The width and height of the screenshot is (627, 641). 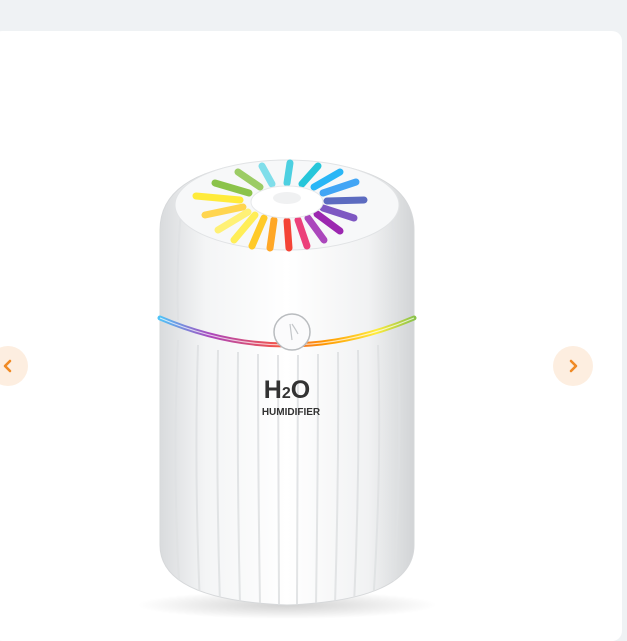 I want to click on next-image-button, so click(x=573, y=366).